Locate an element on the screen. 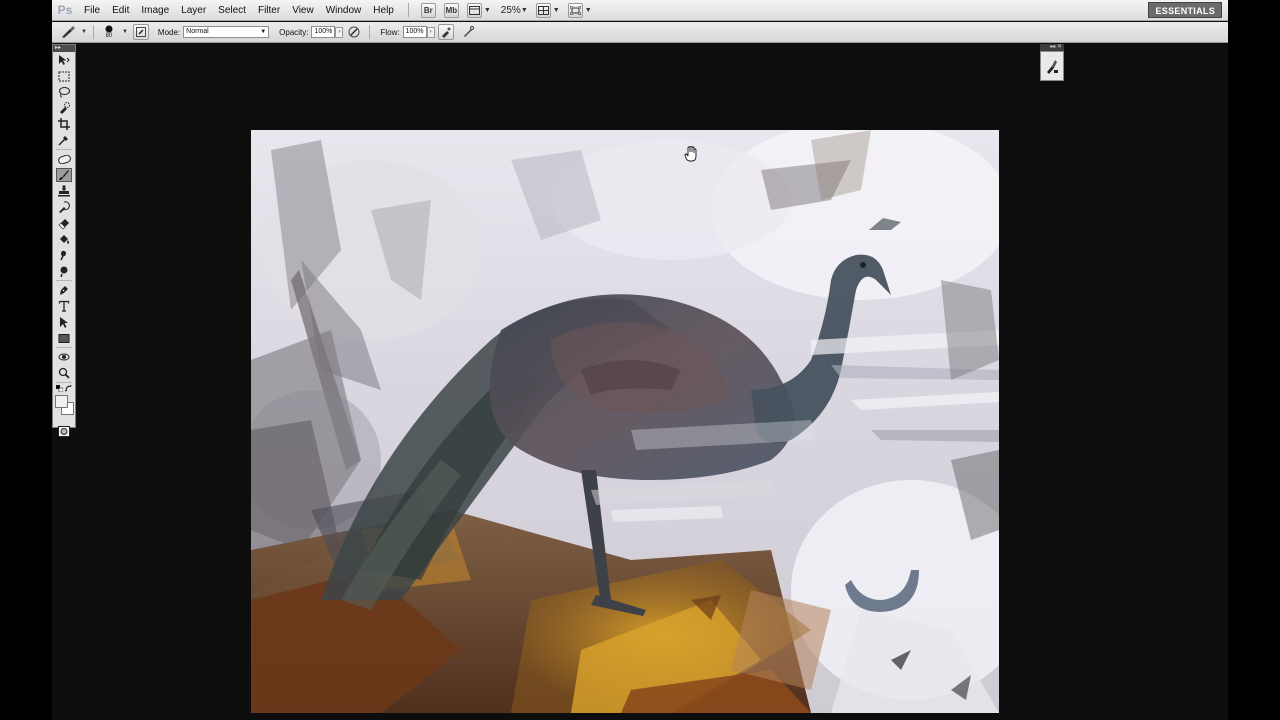 The image size is (1280, 720). view-extras-icon is located at coordinates (474, 10).